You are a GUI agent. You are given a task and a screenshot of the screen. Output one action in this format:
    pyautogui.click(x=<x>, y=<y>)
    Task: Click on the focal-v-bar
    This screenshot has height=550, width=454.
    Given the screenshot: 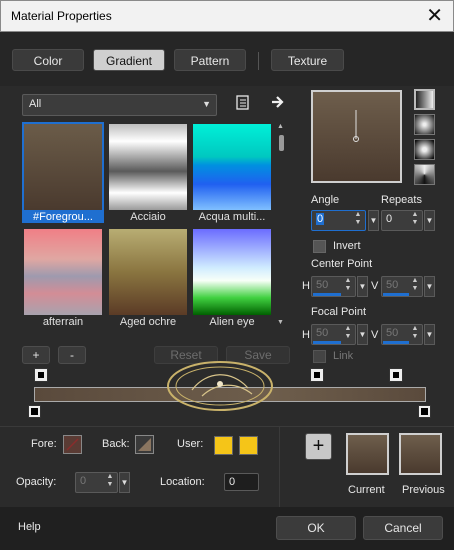 What is the action you would take?
    pyautogui.click(x=396, y=342)
    